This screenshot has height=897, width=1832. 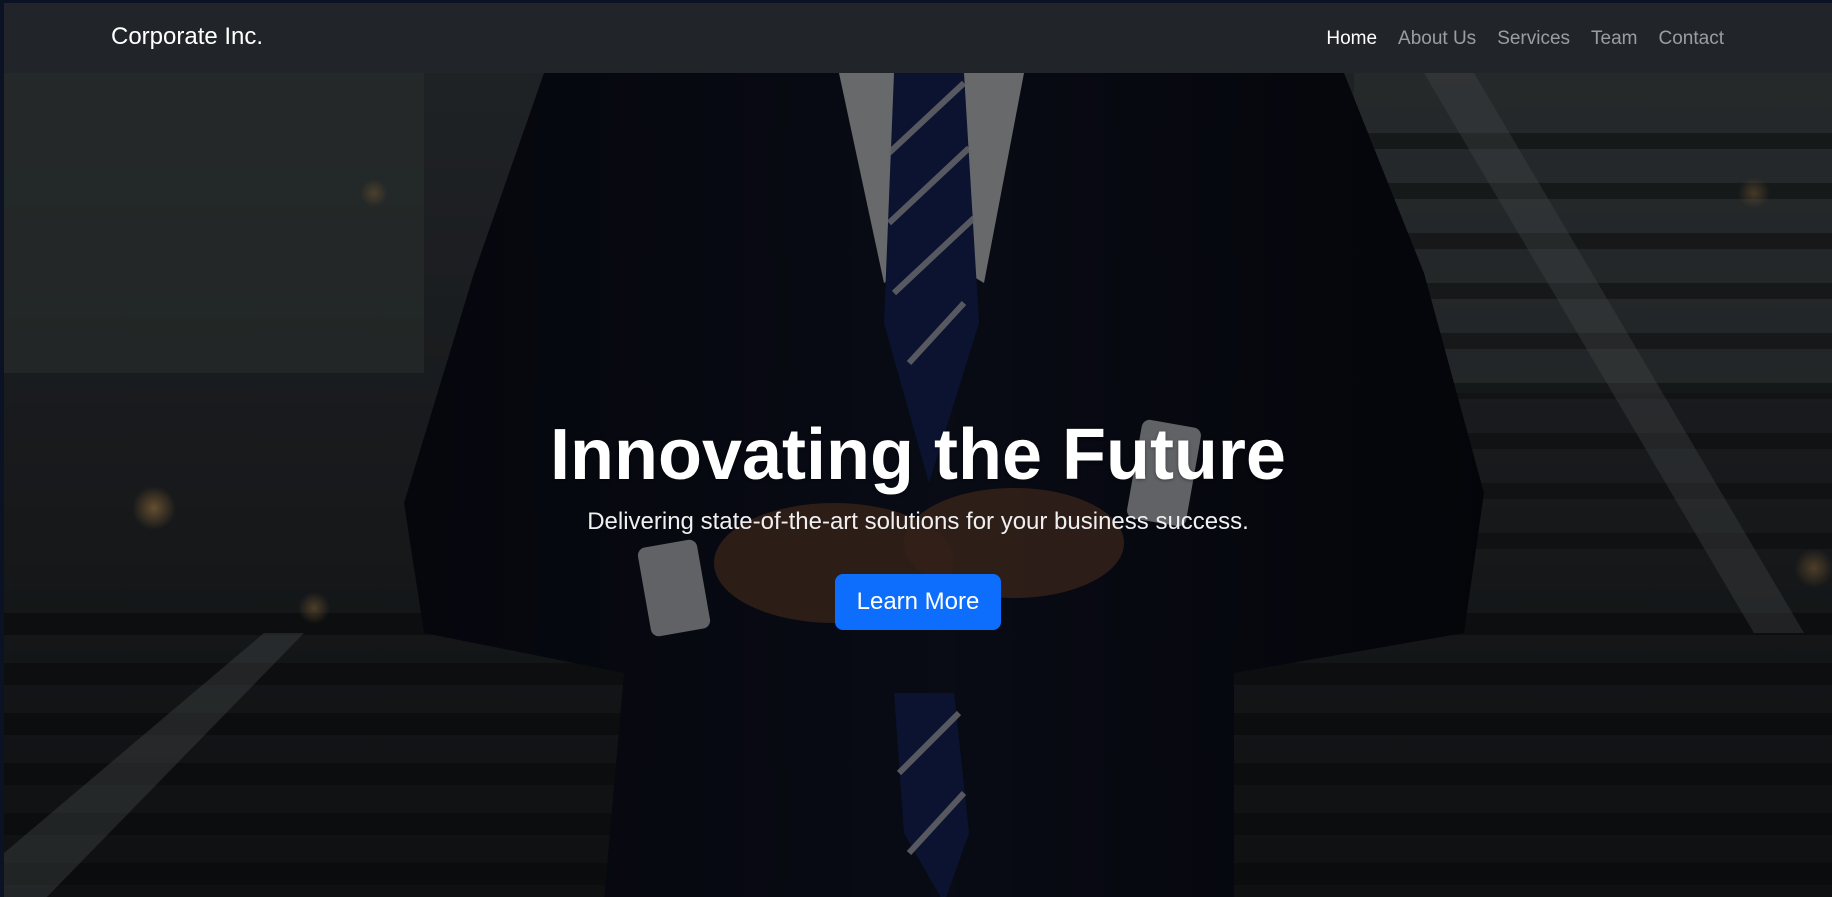 I want to click on nav-link-about: About Us, so click(x=1437, y=38).